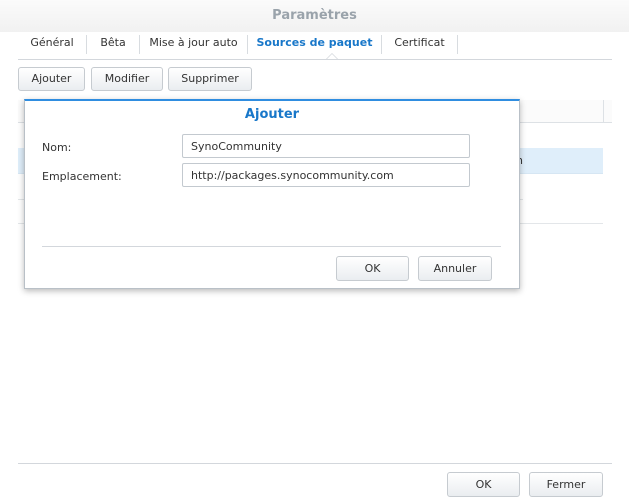 Image resolution: width=629 pixels, height=504 pixels. What do you see at coordinates (52, 45) in the screenshot?
I see `tab-general: Général` at bounding box center [52, 45].